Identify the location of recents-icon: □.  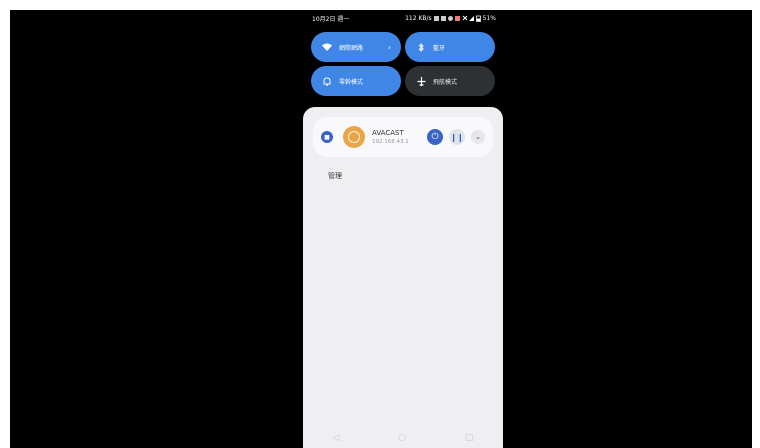
(469, 438).